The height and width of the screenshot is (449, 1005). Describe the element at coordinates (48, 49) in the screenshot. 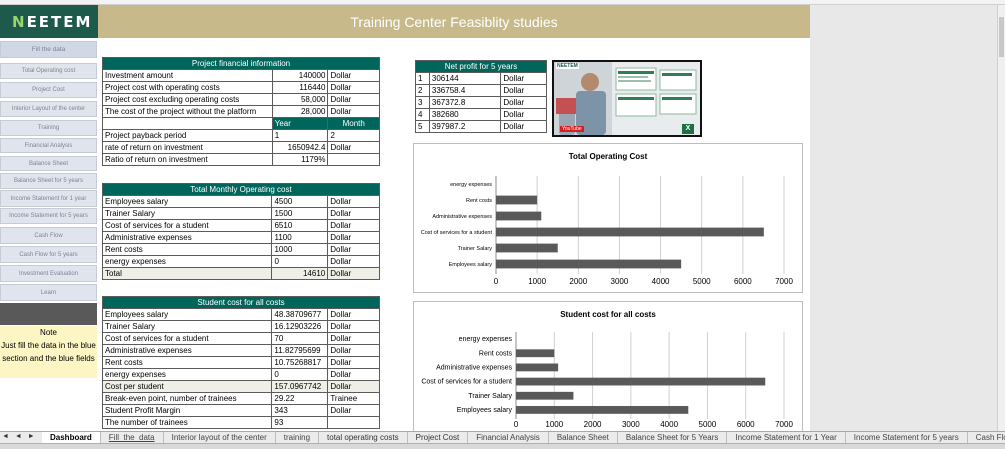

I see `sidebar-item-fill-data: Fill the data` at that location.